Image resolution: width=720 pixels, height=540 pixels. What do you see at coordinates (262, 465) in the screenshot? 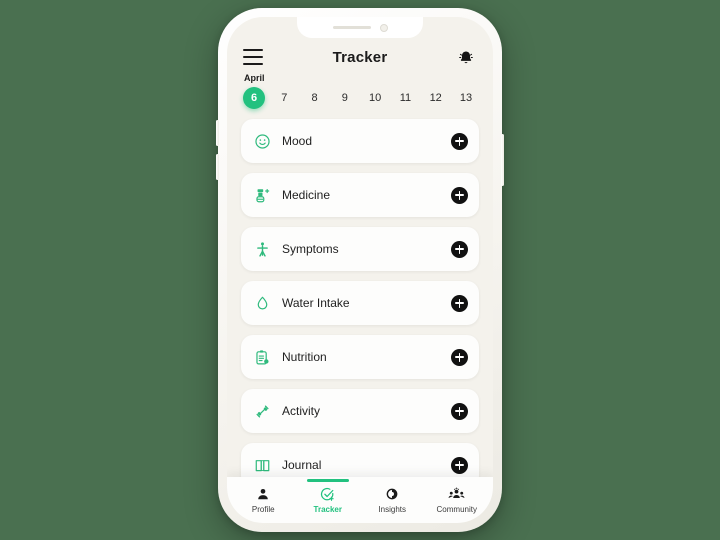
I see `open-book-icon` at bounding box center [262, 465].